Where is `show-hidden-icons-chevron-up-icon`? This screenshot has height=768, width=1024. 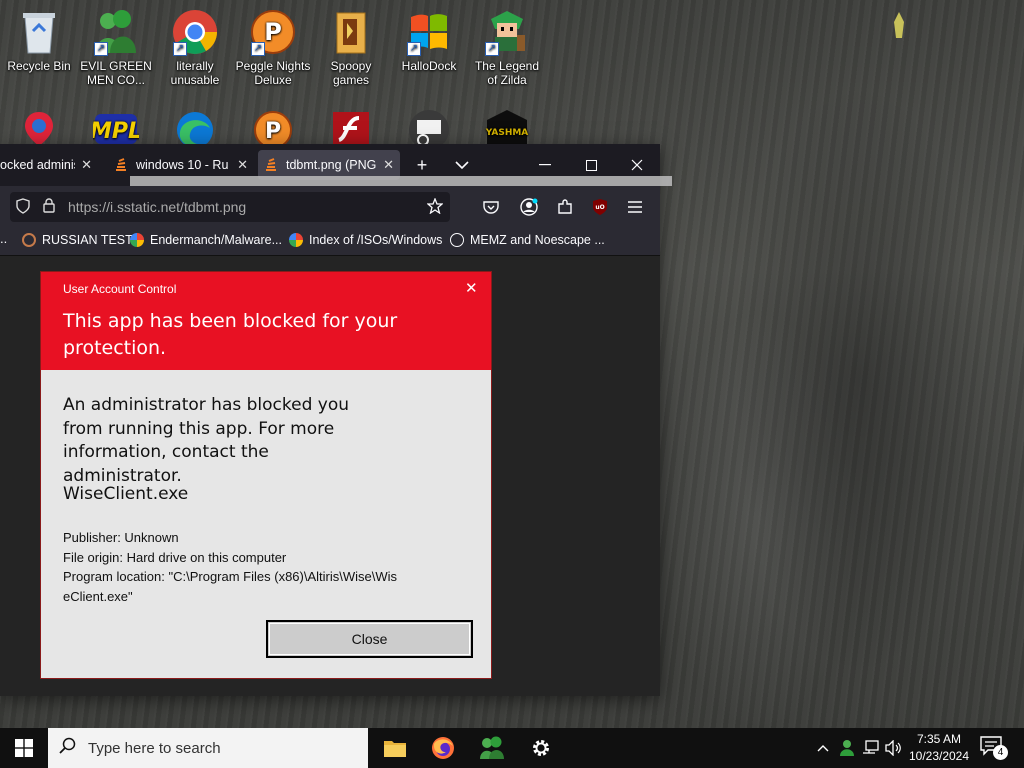
show-hidden-icons-chevron-up-icon is located at coordinates (823, 748).